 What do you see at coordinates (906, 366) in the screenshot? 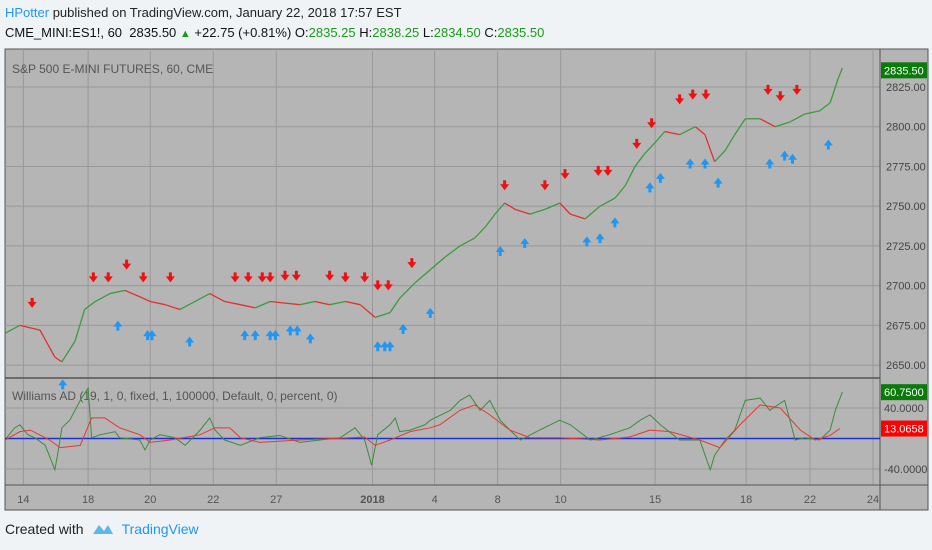
I see `price-tick-label: 2650.00` at bounding box center [906, 366].